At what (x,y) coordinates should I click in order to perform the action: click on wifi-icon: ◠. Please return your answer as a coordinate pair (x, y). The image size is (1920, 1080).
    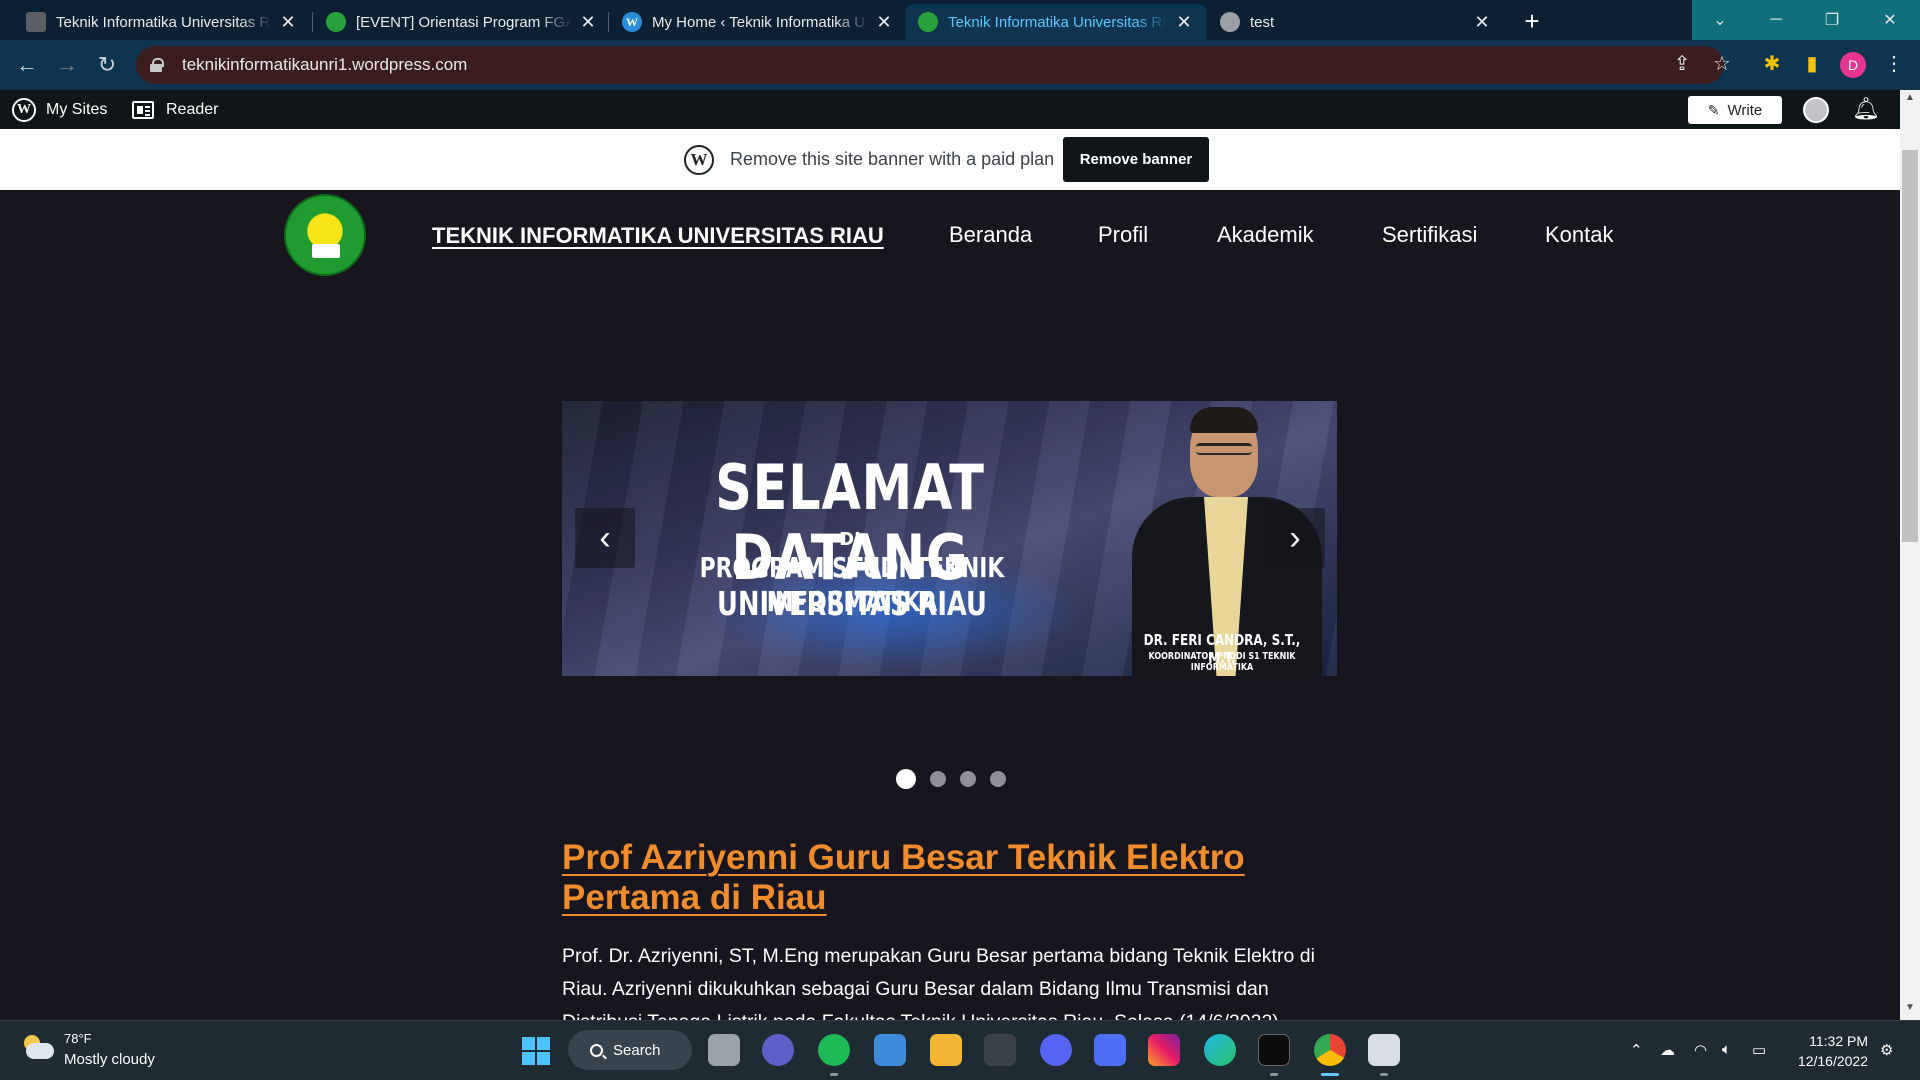
    Looking at the image, I should click on (1700, 1050).